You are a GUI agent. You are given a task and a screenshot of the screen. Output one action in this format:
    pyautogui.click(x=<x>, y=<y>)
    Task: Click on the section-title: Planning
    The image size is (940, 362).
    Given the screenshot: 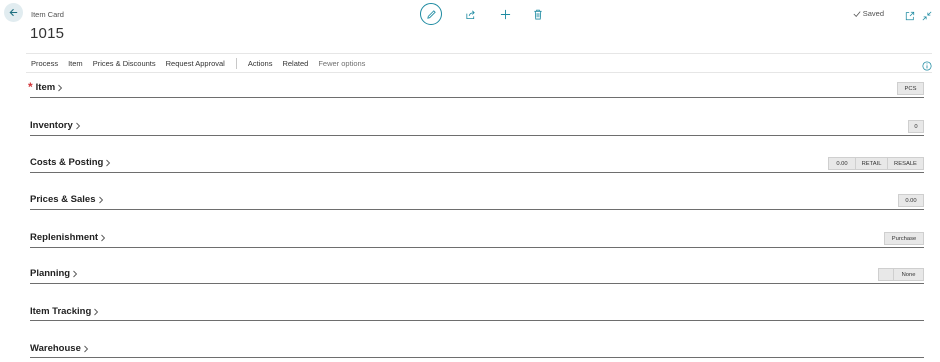 What is the action you would take?
    pyautogui.click(x=50, y=273)
    